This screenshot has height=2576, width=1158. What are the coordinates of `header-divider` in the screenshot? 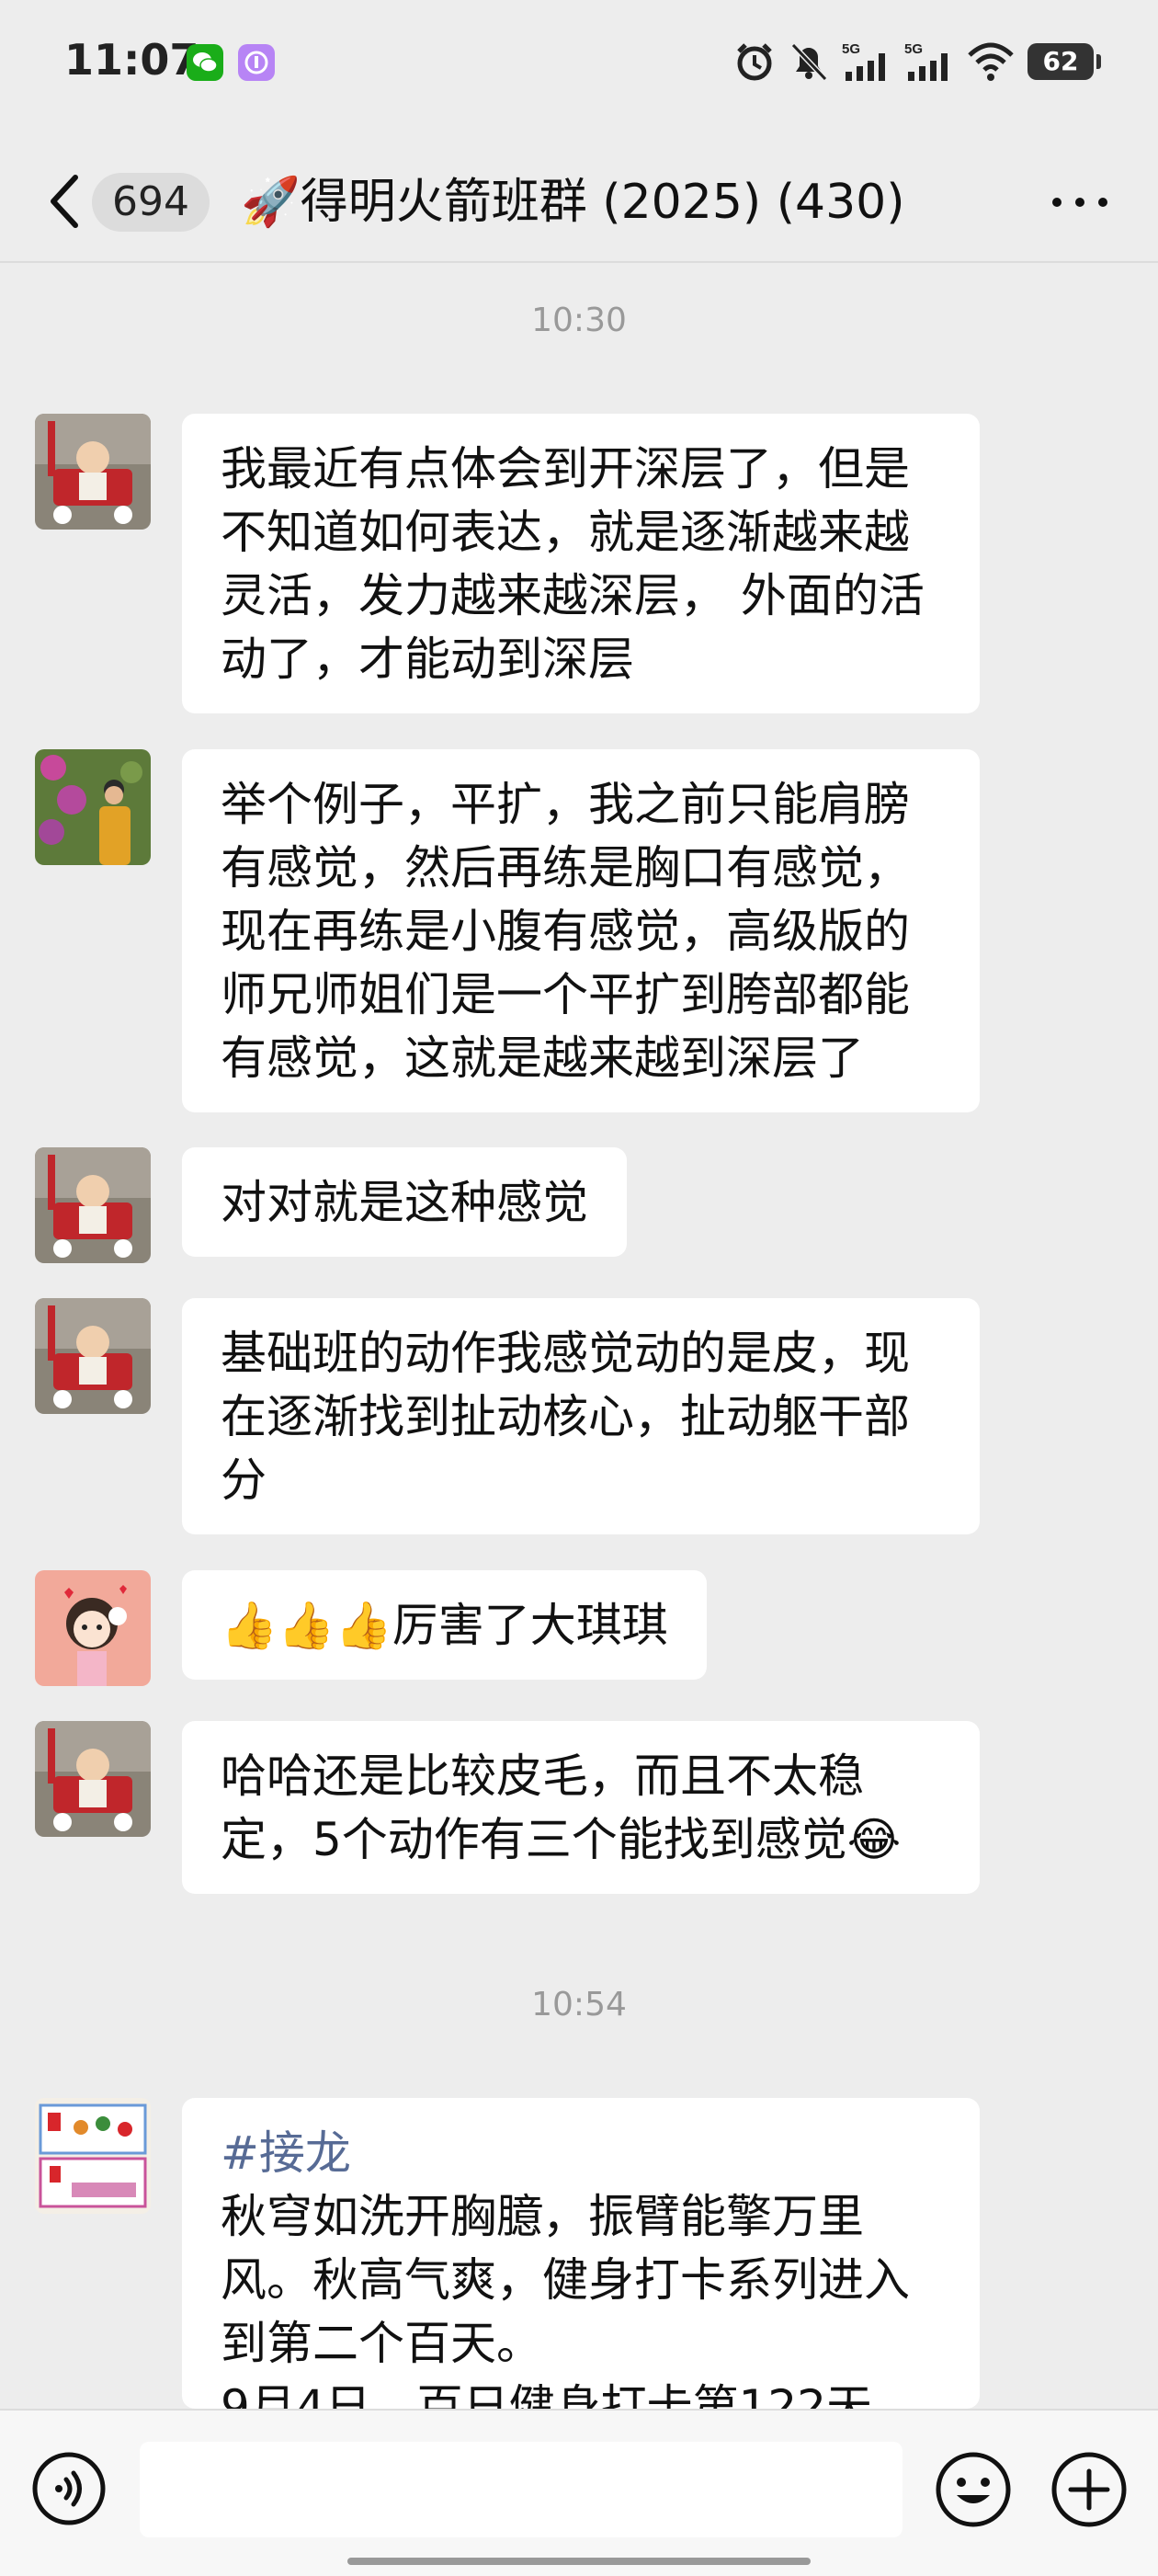 It's located at (579, 262).